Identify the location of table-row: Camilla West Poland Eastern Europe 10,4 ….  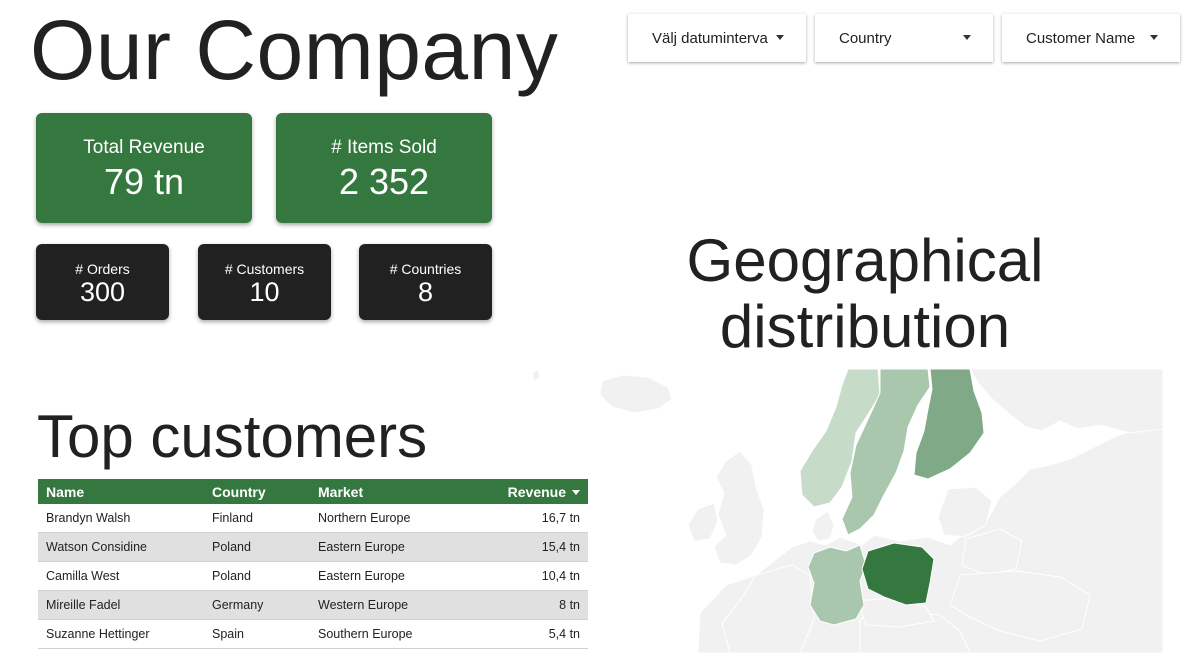
(313, 576).